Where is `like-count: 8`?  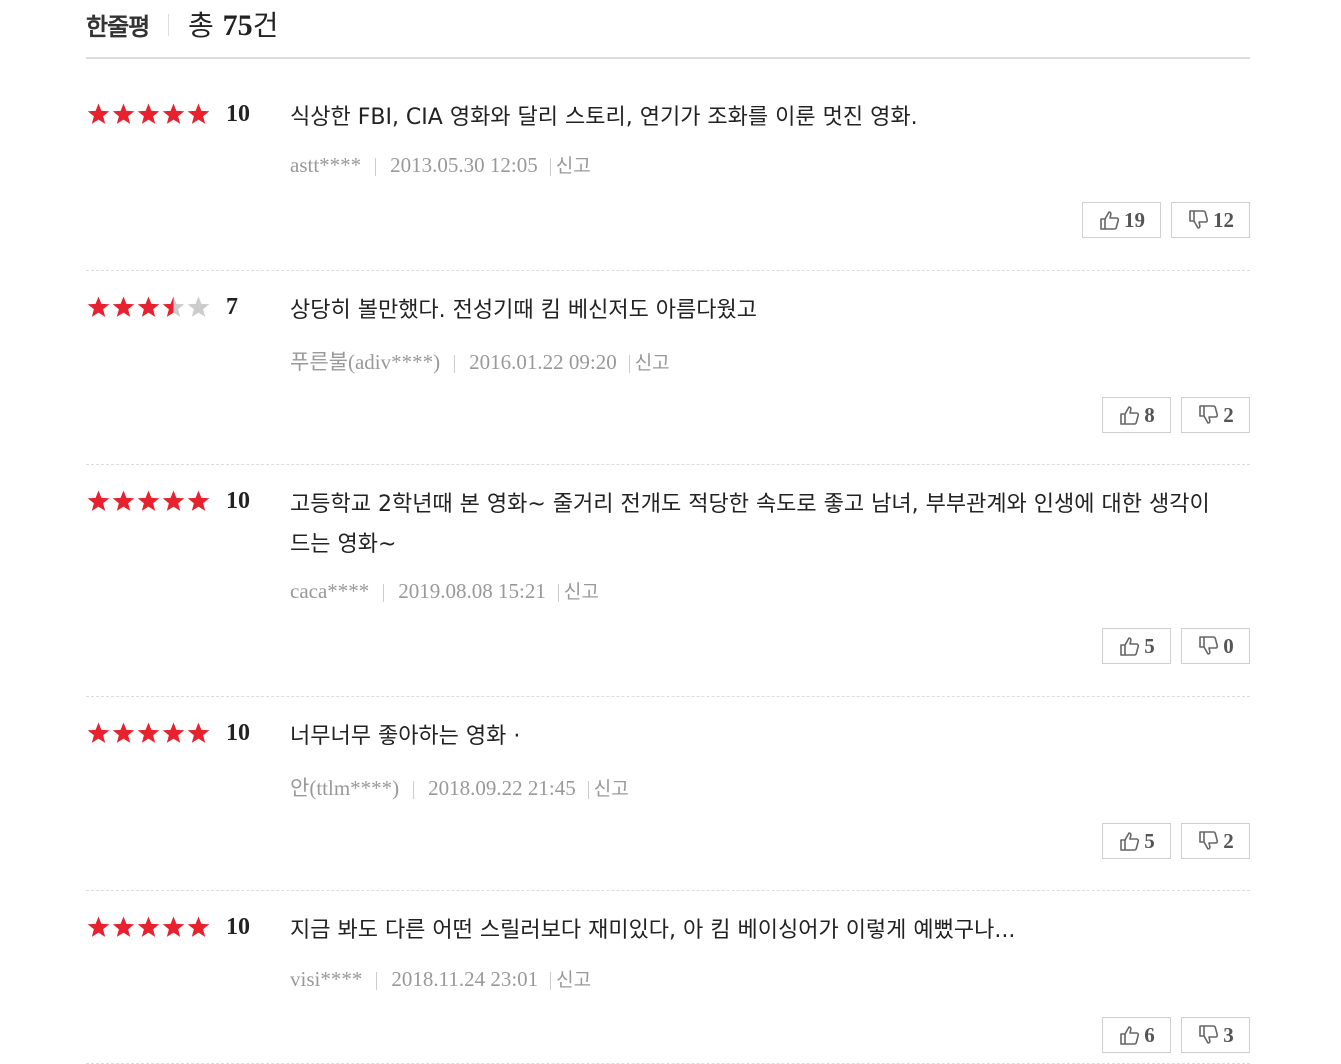
like-count: 8 is located at coordinates (1149, 414).